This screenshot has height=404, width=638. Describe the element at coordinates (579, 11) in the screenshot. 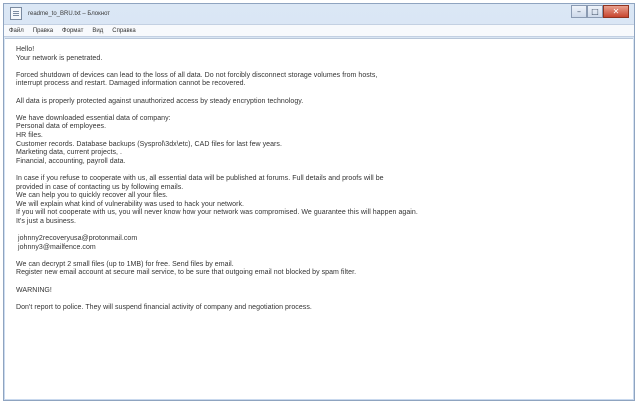

I see `minimize-button: –` at that location.